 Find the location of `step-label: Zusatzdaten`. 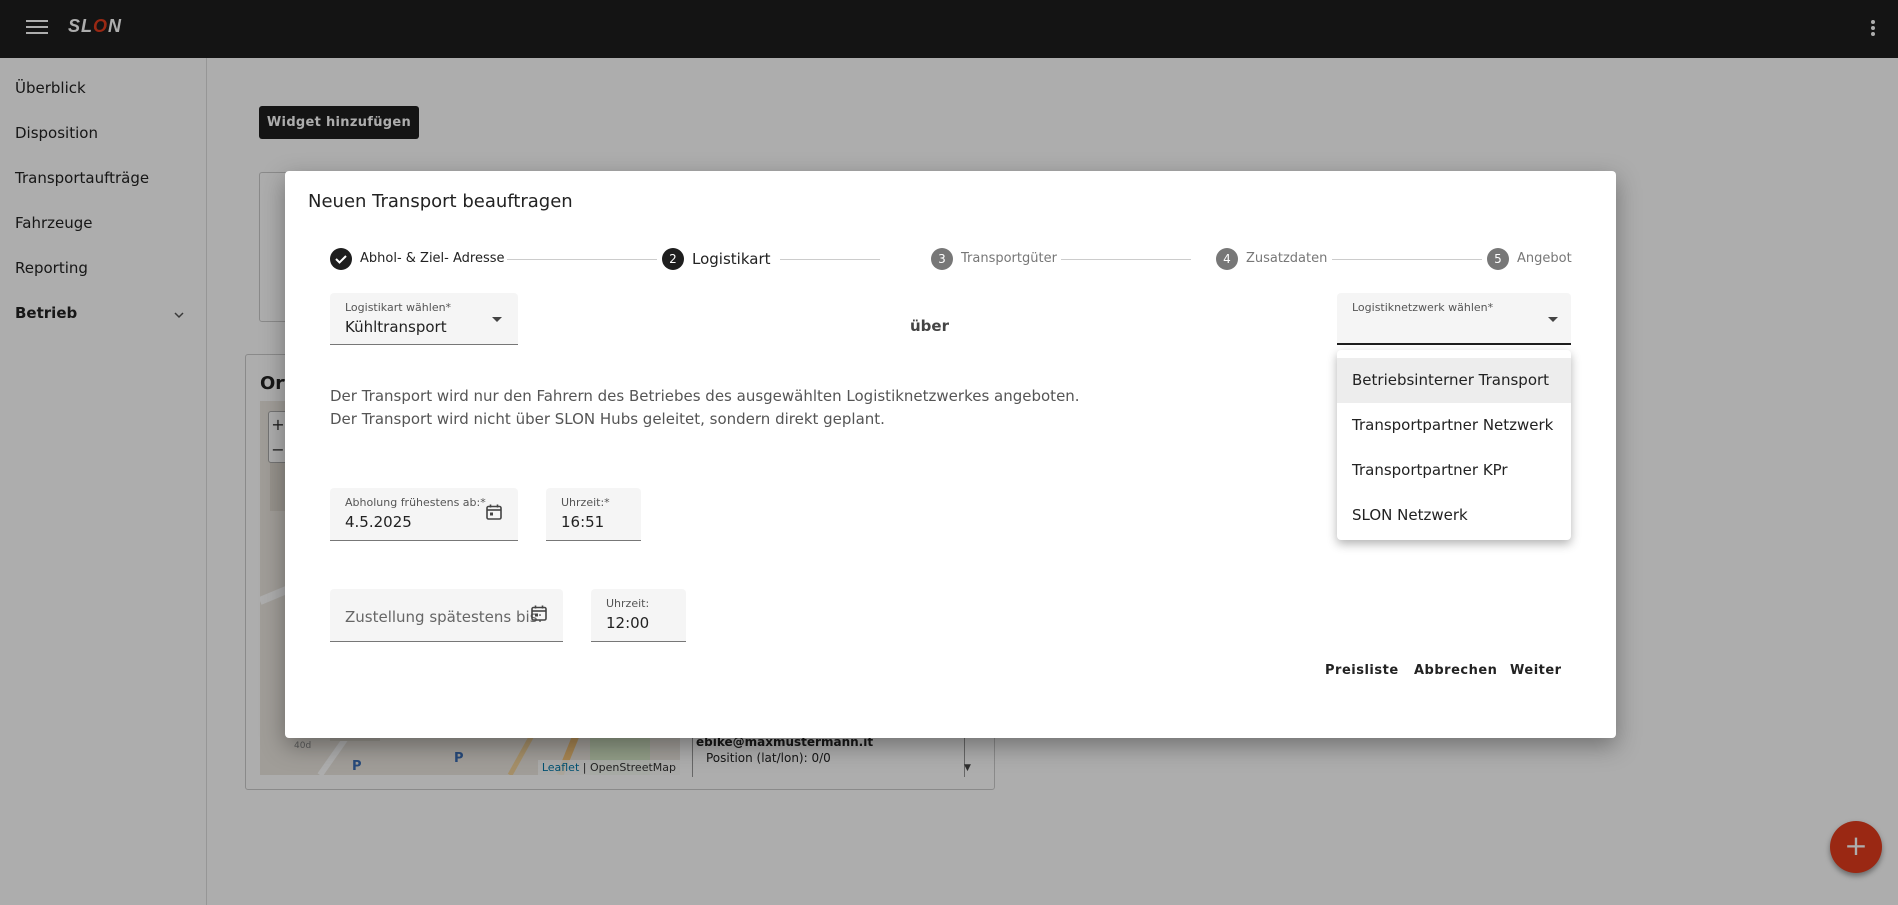

step-label: Zusatzdaten is located at coordinates (1287, 258).